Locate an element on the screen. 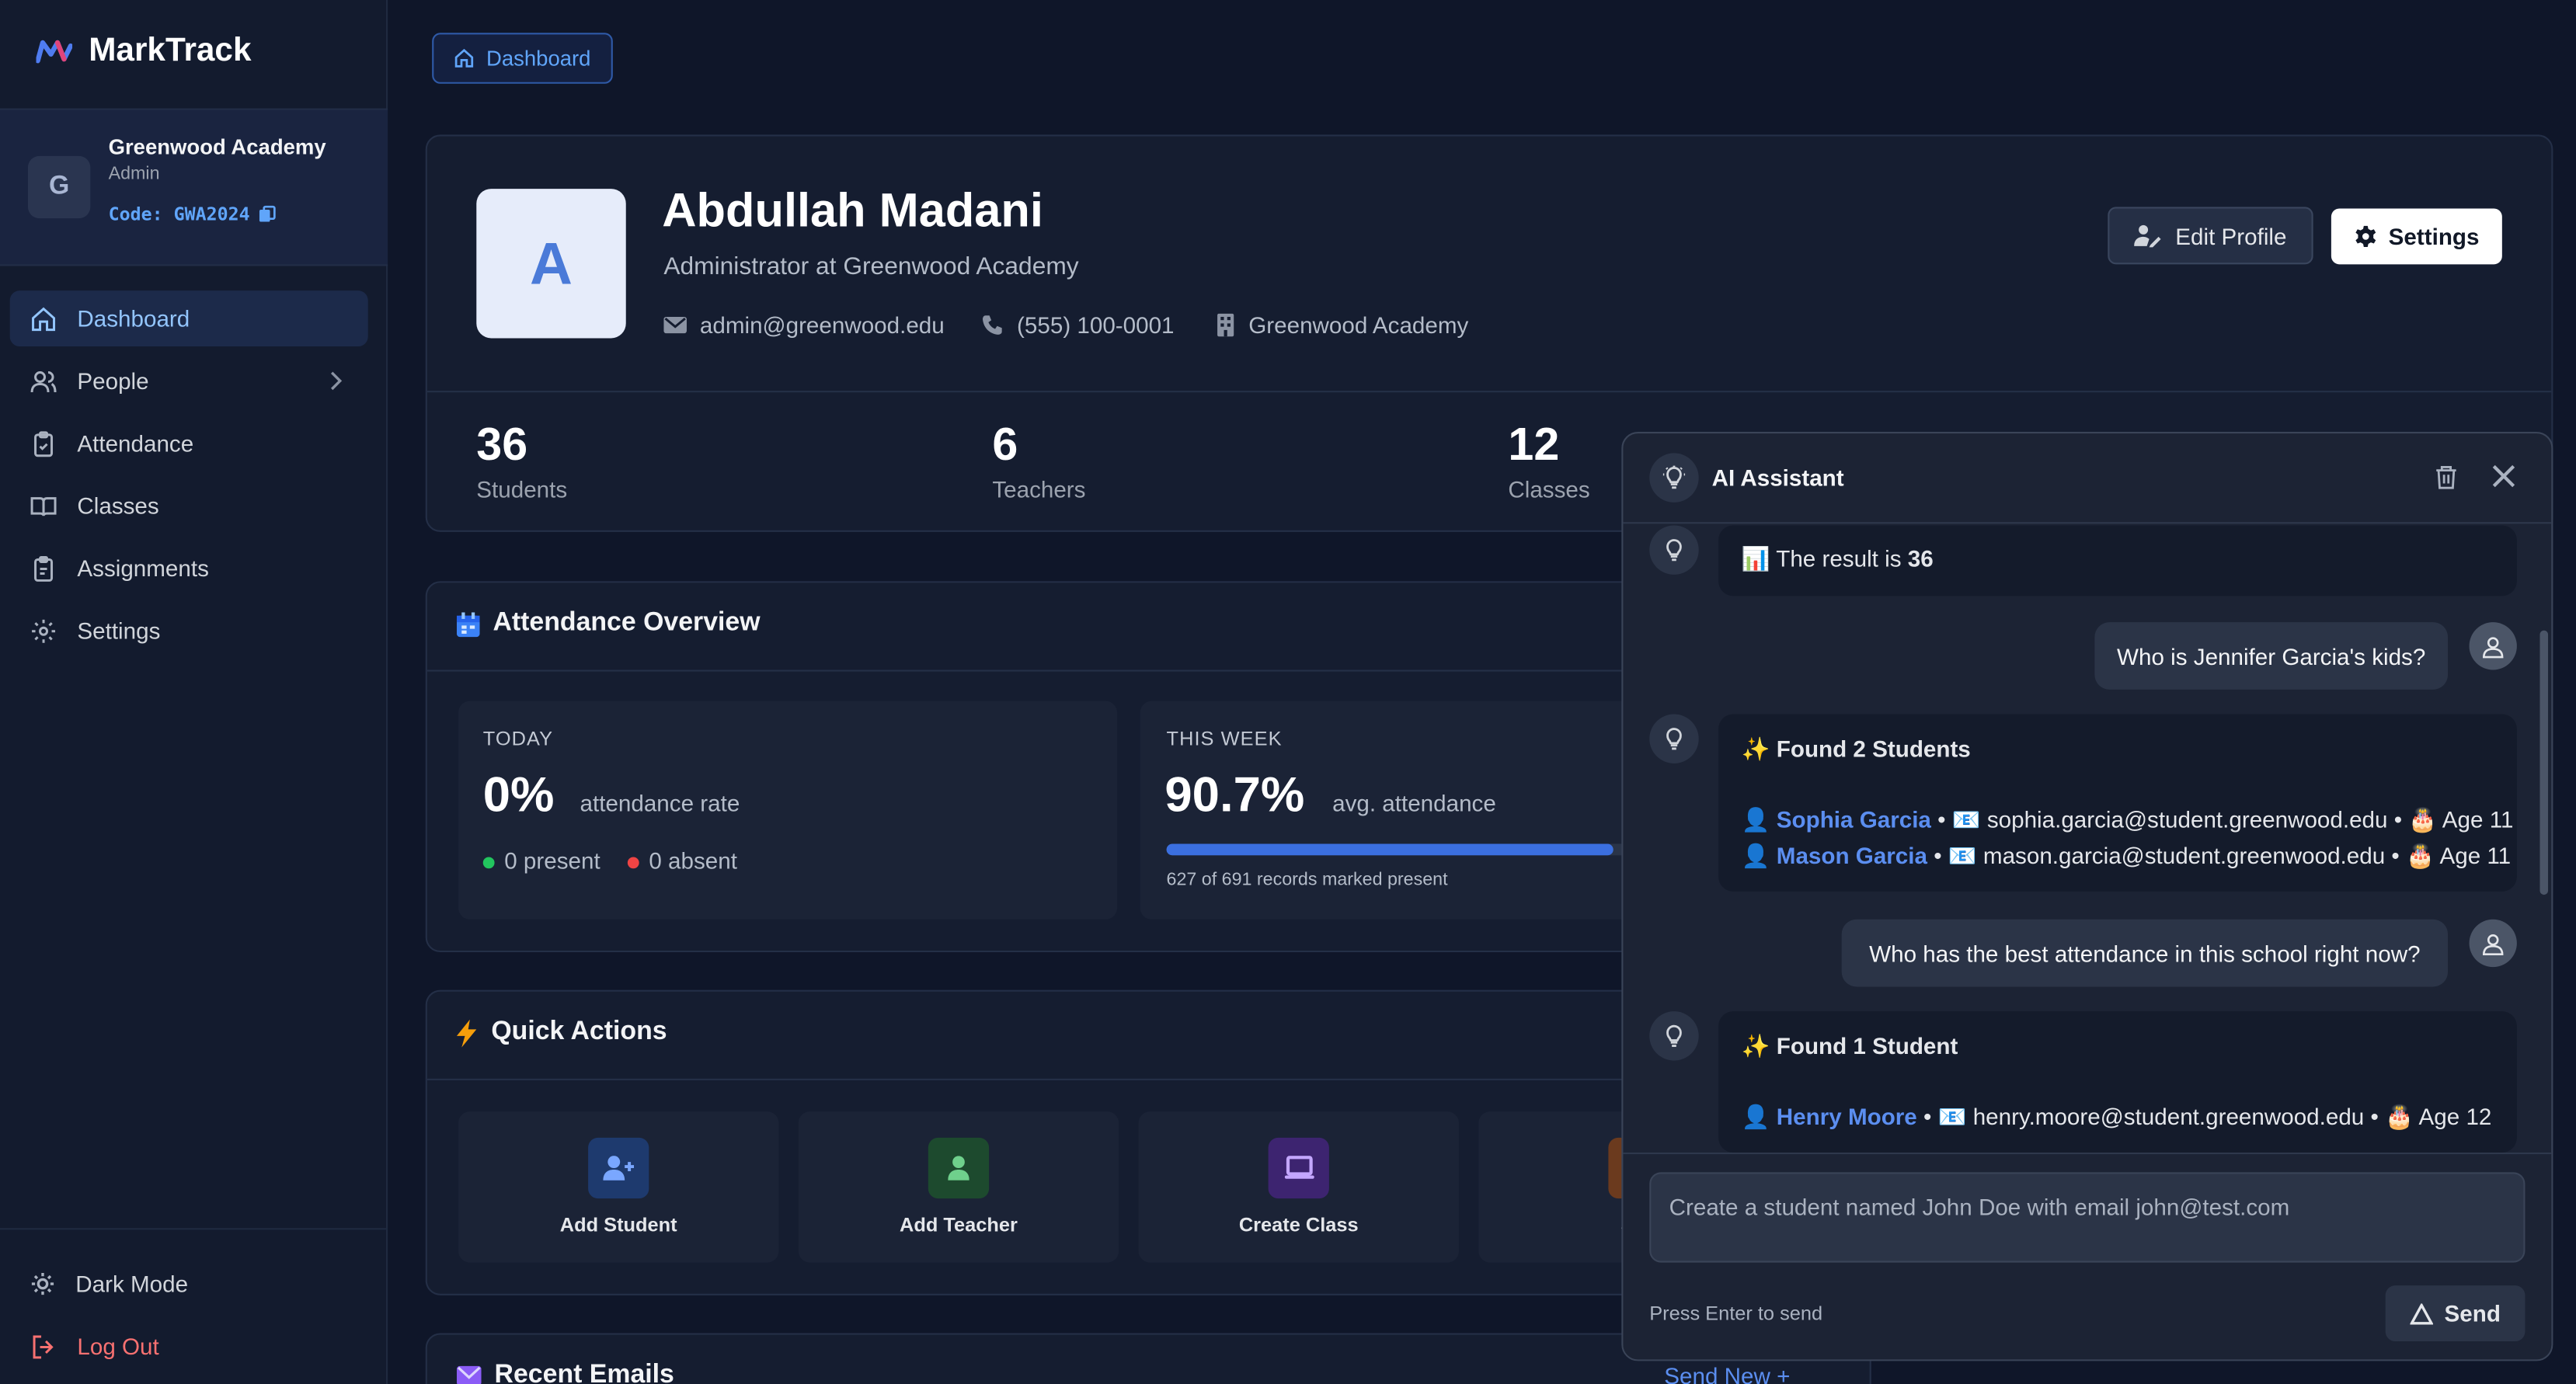  present-dot is located at coordinates (488, 863).